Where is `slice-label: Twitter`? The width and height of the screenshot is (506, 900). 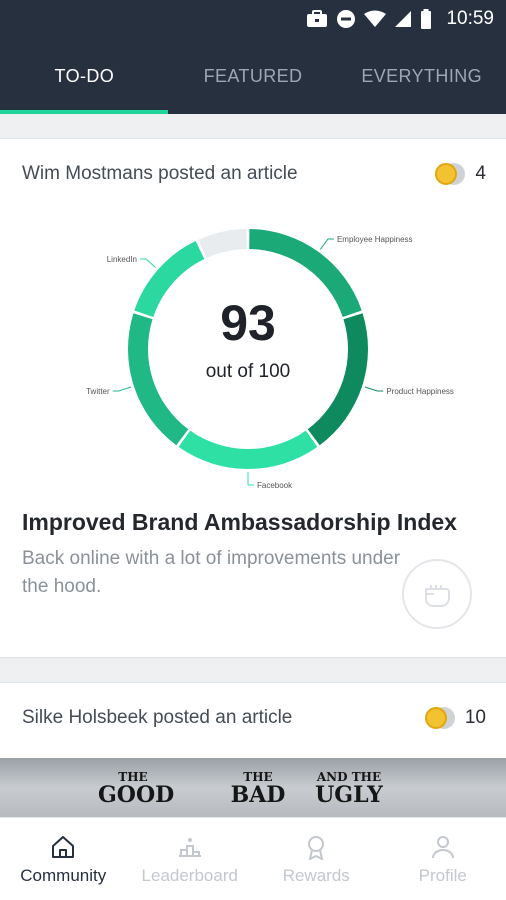 slice-label: Twitter is located at coordinates (98, 391).